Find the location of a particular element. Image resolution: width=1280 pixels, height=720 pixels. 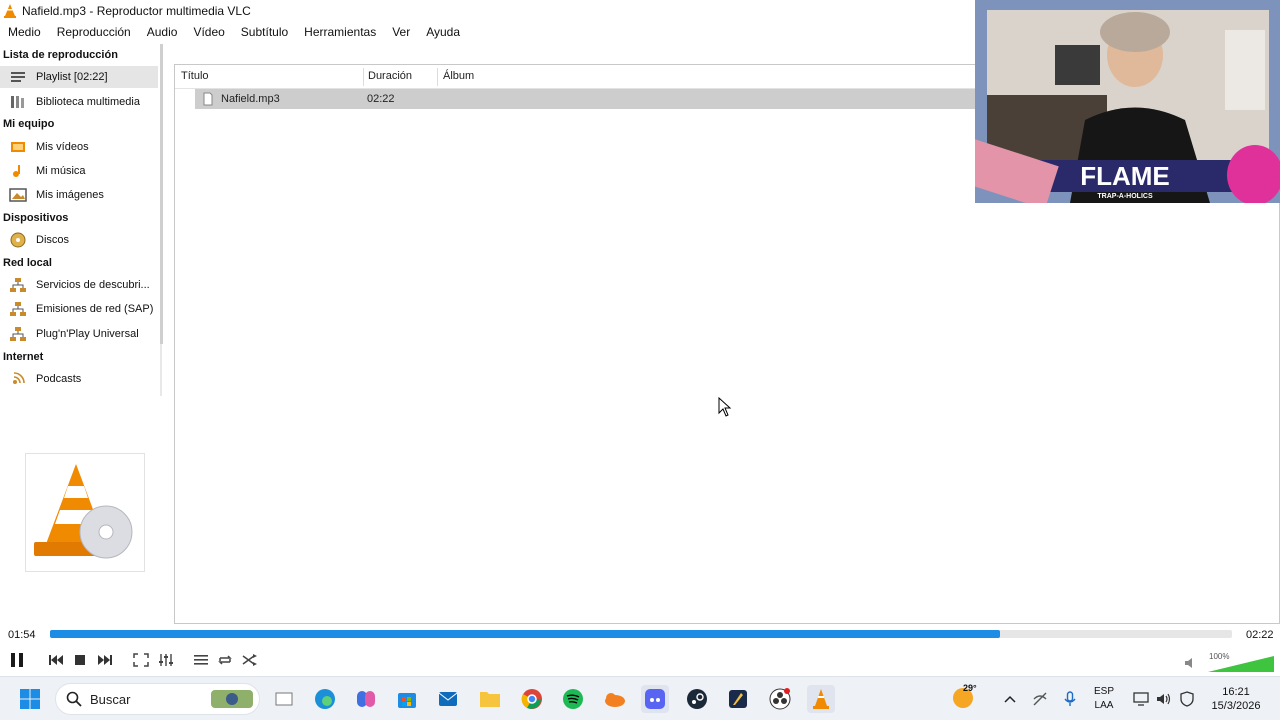

taskbar-discord is located at coordinates (655, 699).